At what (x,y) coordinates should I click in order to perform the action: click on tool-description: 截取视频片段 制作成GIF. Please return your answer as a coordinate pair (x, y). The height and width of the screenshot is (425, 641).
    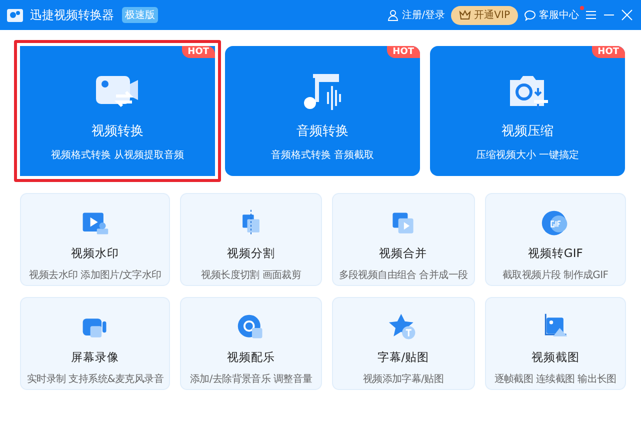
    Looking at the image, I should click on (555, 275).